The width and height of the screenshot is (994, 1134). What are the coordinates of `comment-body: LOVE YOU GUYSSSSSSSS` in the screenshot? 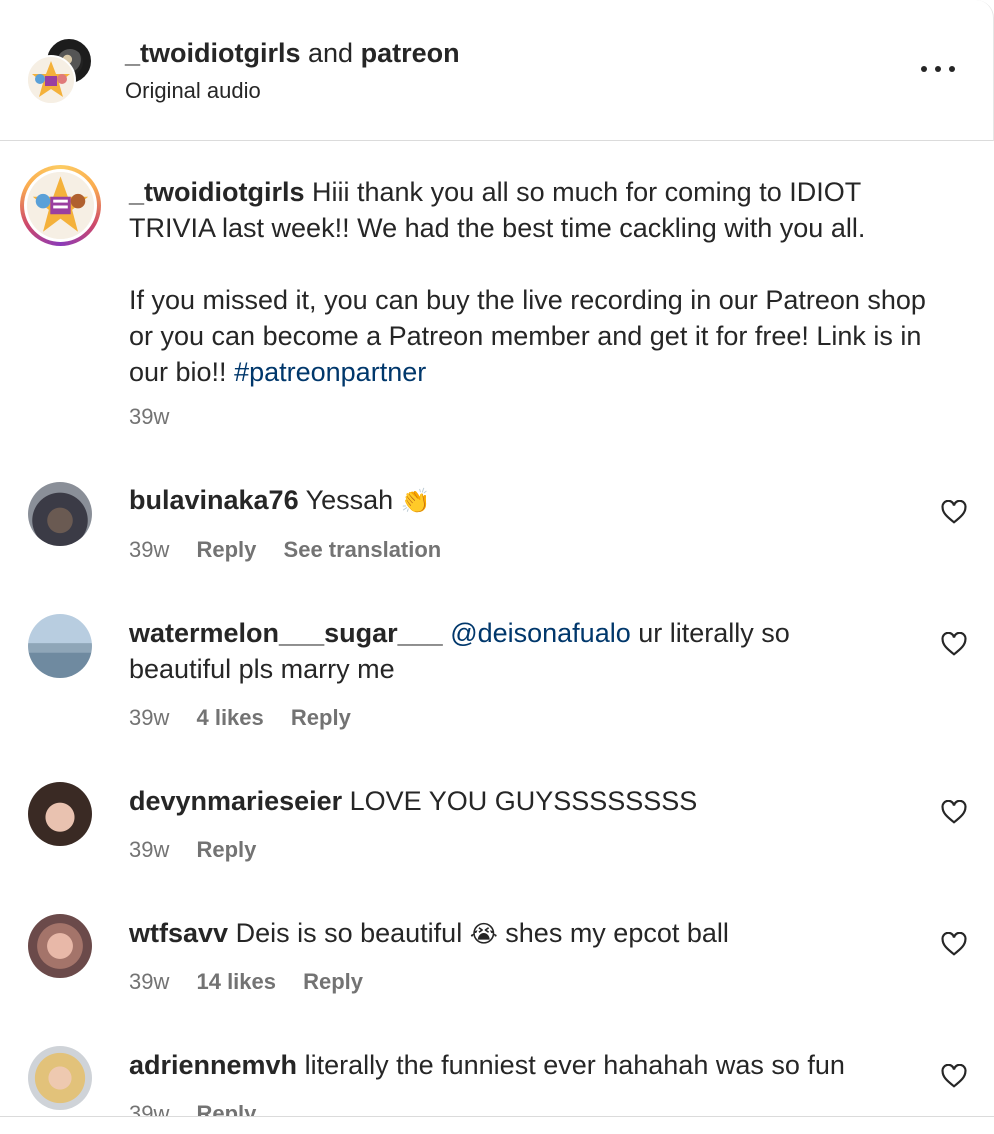 It's located at (523, 801).